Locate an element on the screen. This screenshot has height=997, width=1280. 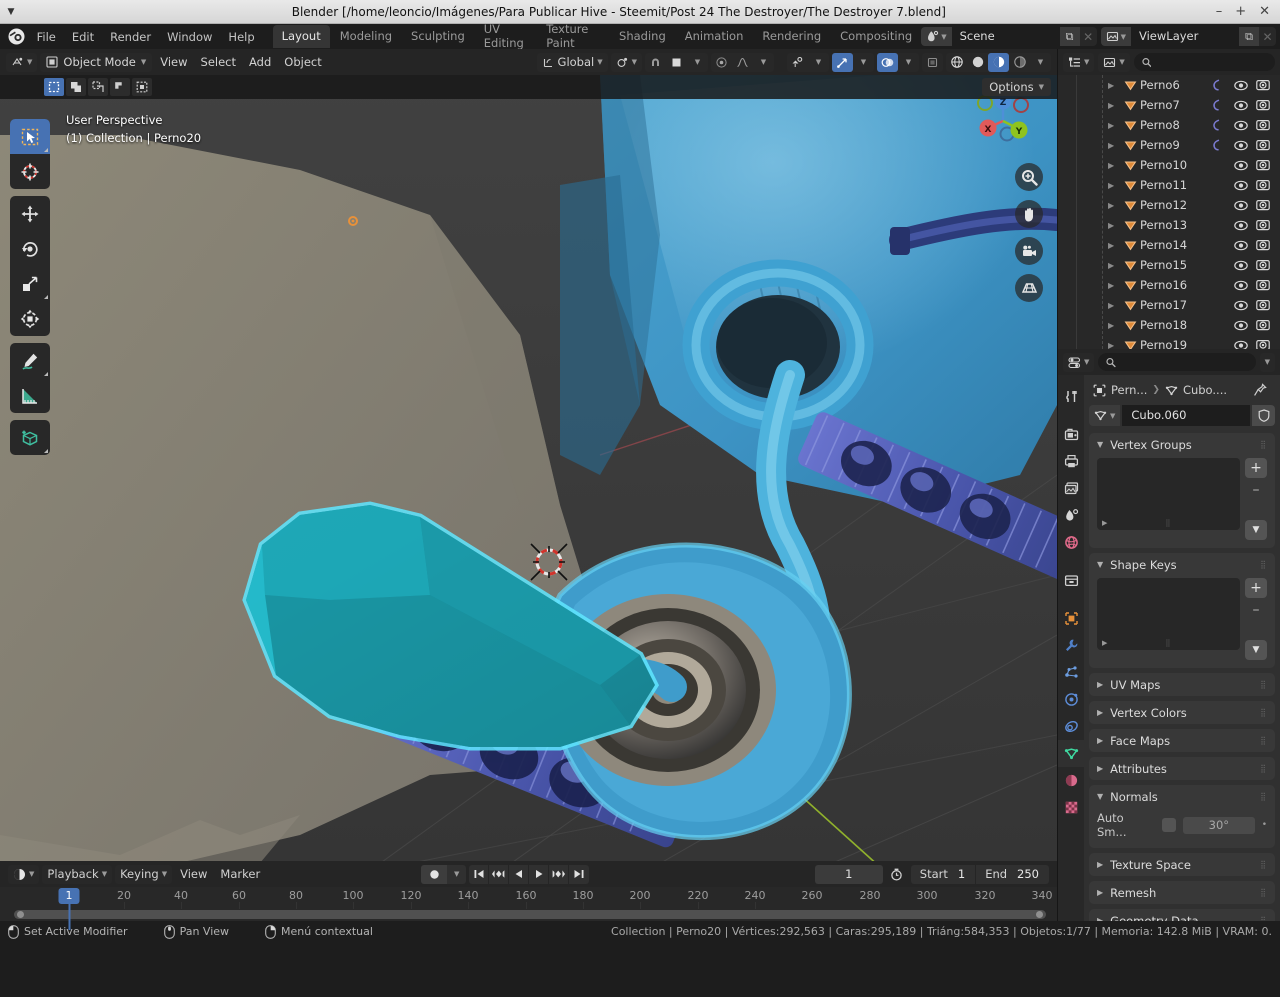
properties-editor-type-button: ▼ is located at coordinates (1079, 362).